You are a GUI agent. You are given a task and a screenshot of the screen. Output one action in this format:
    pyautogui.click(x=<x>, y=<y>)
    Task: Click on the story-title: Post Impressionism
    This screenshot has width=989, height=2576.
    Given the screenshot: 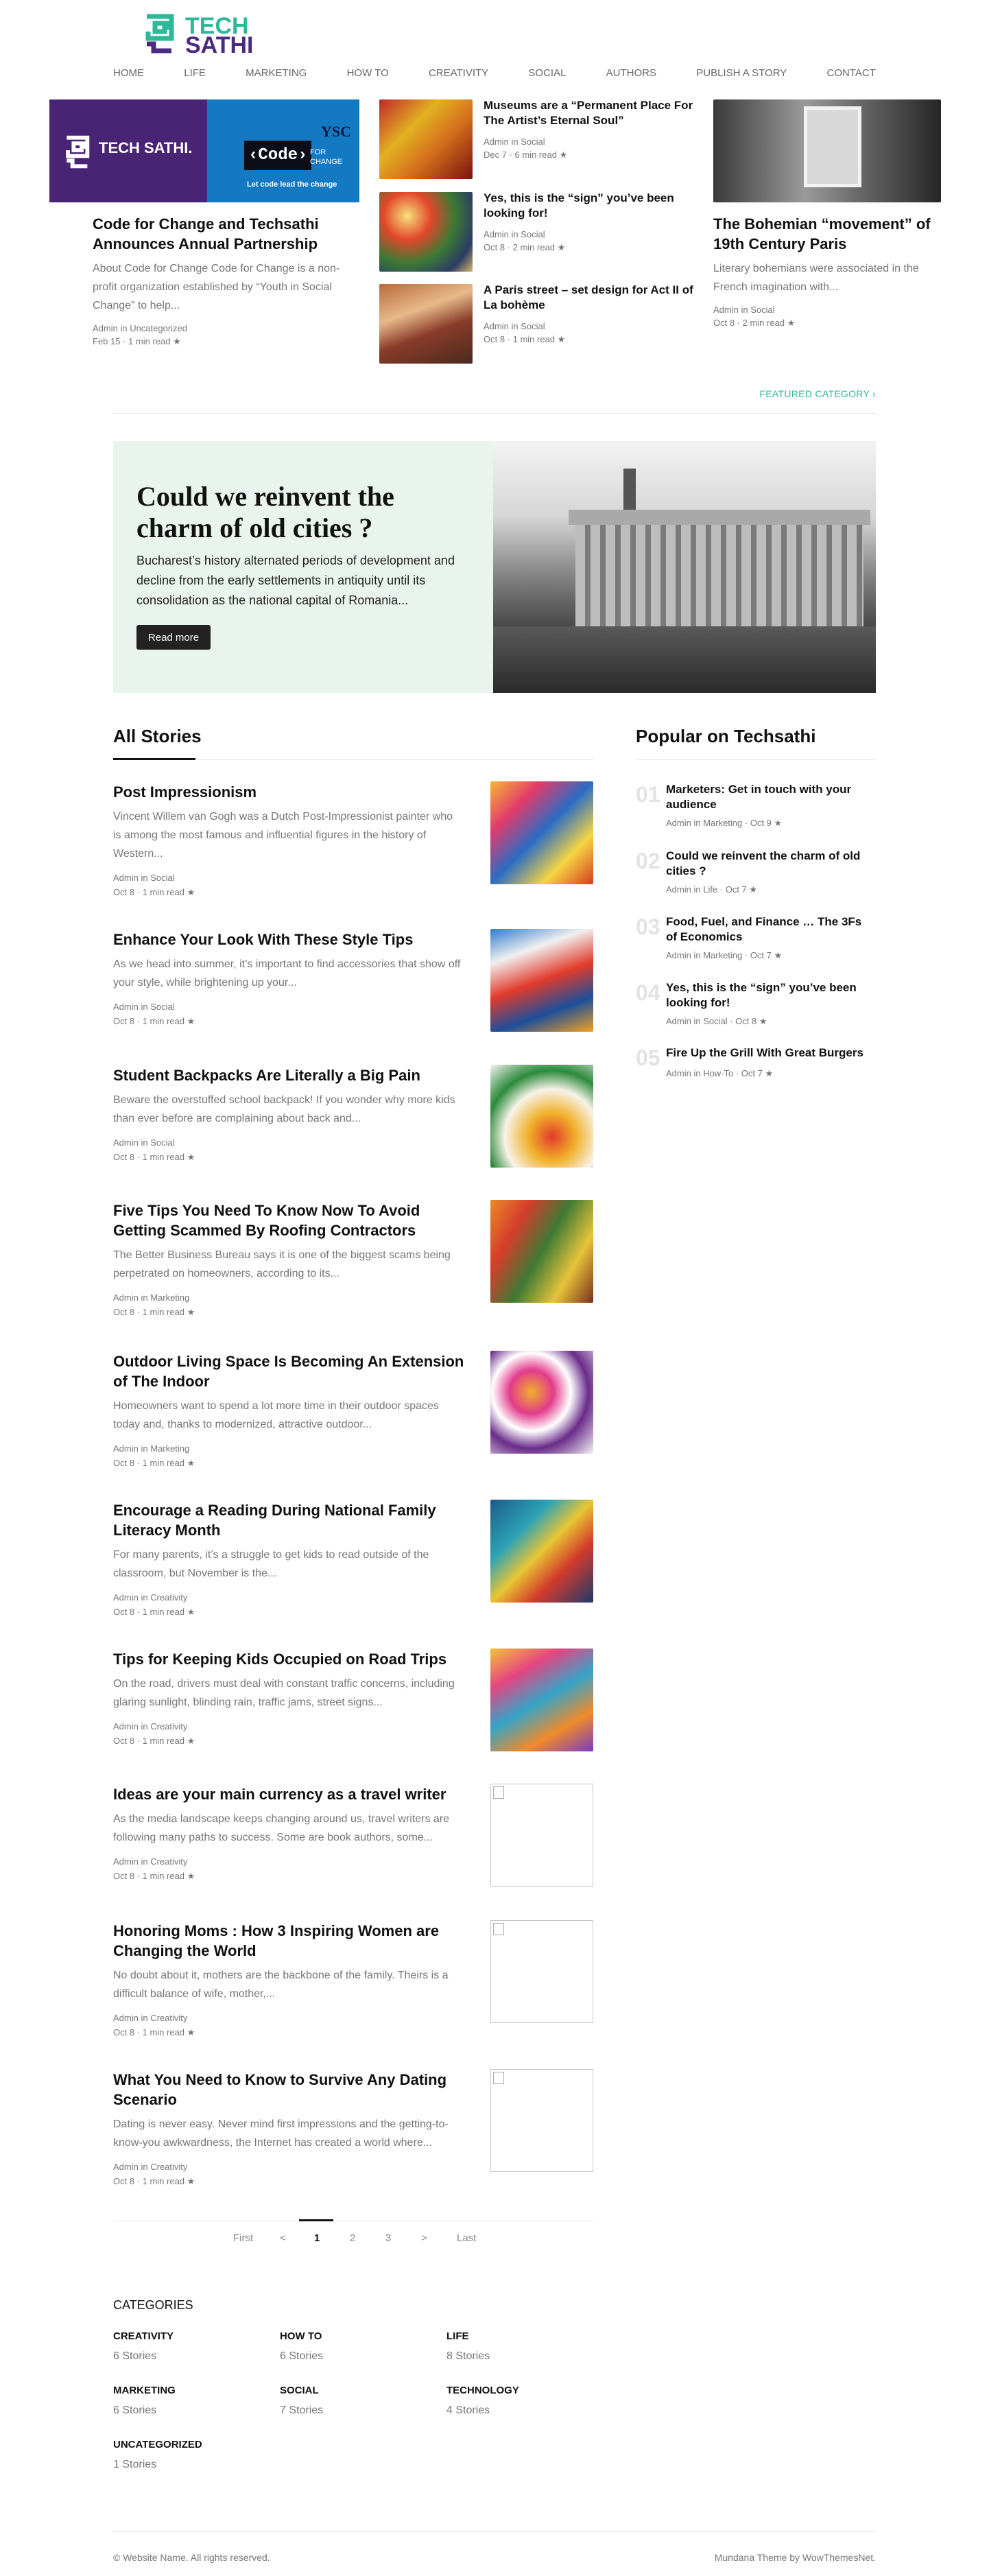 What is the action you would take?
    pyautogui.click(x=291, y=792)
    